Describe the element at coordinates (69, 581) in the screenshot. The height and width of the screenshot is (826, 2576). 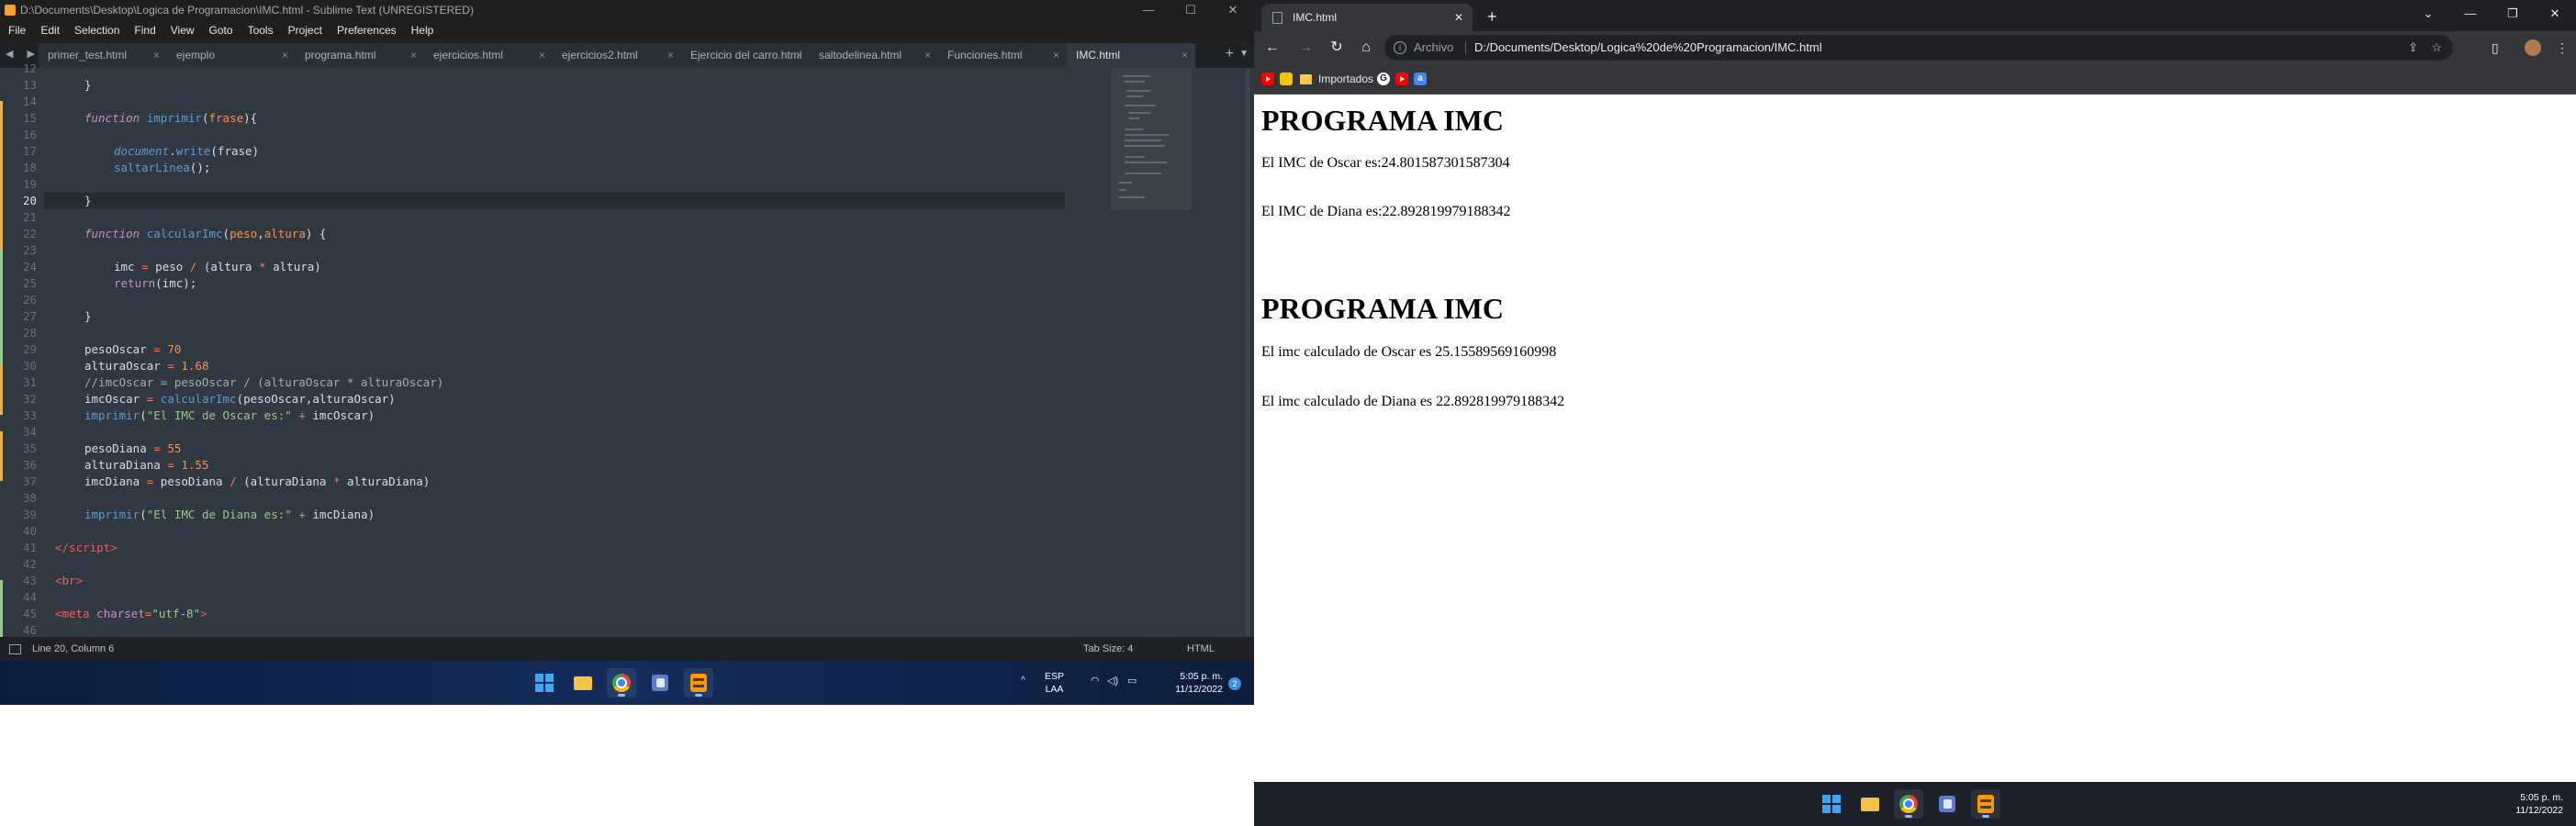
I see `code-line: <br>` at that location.